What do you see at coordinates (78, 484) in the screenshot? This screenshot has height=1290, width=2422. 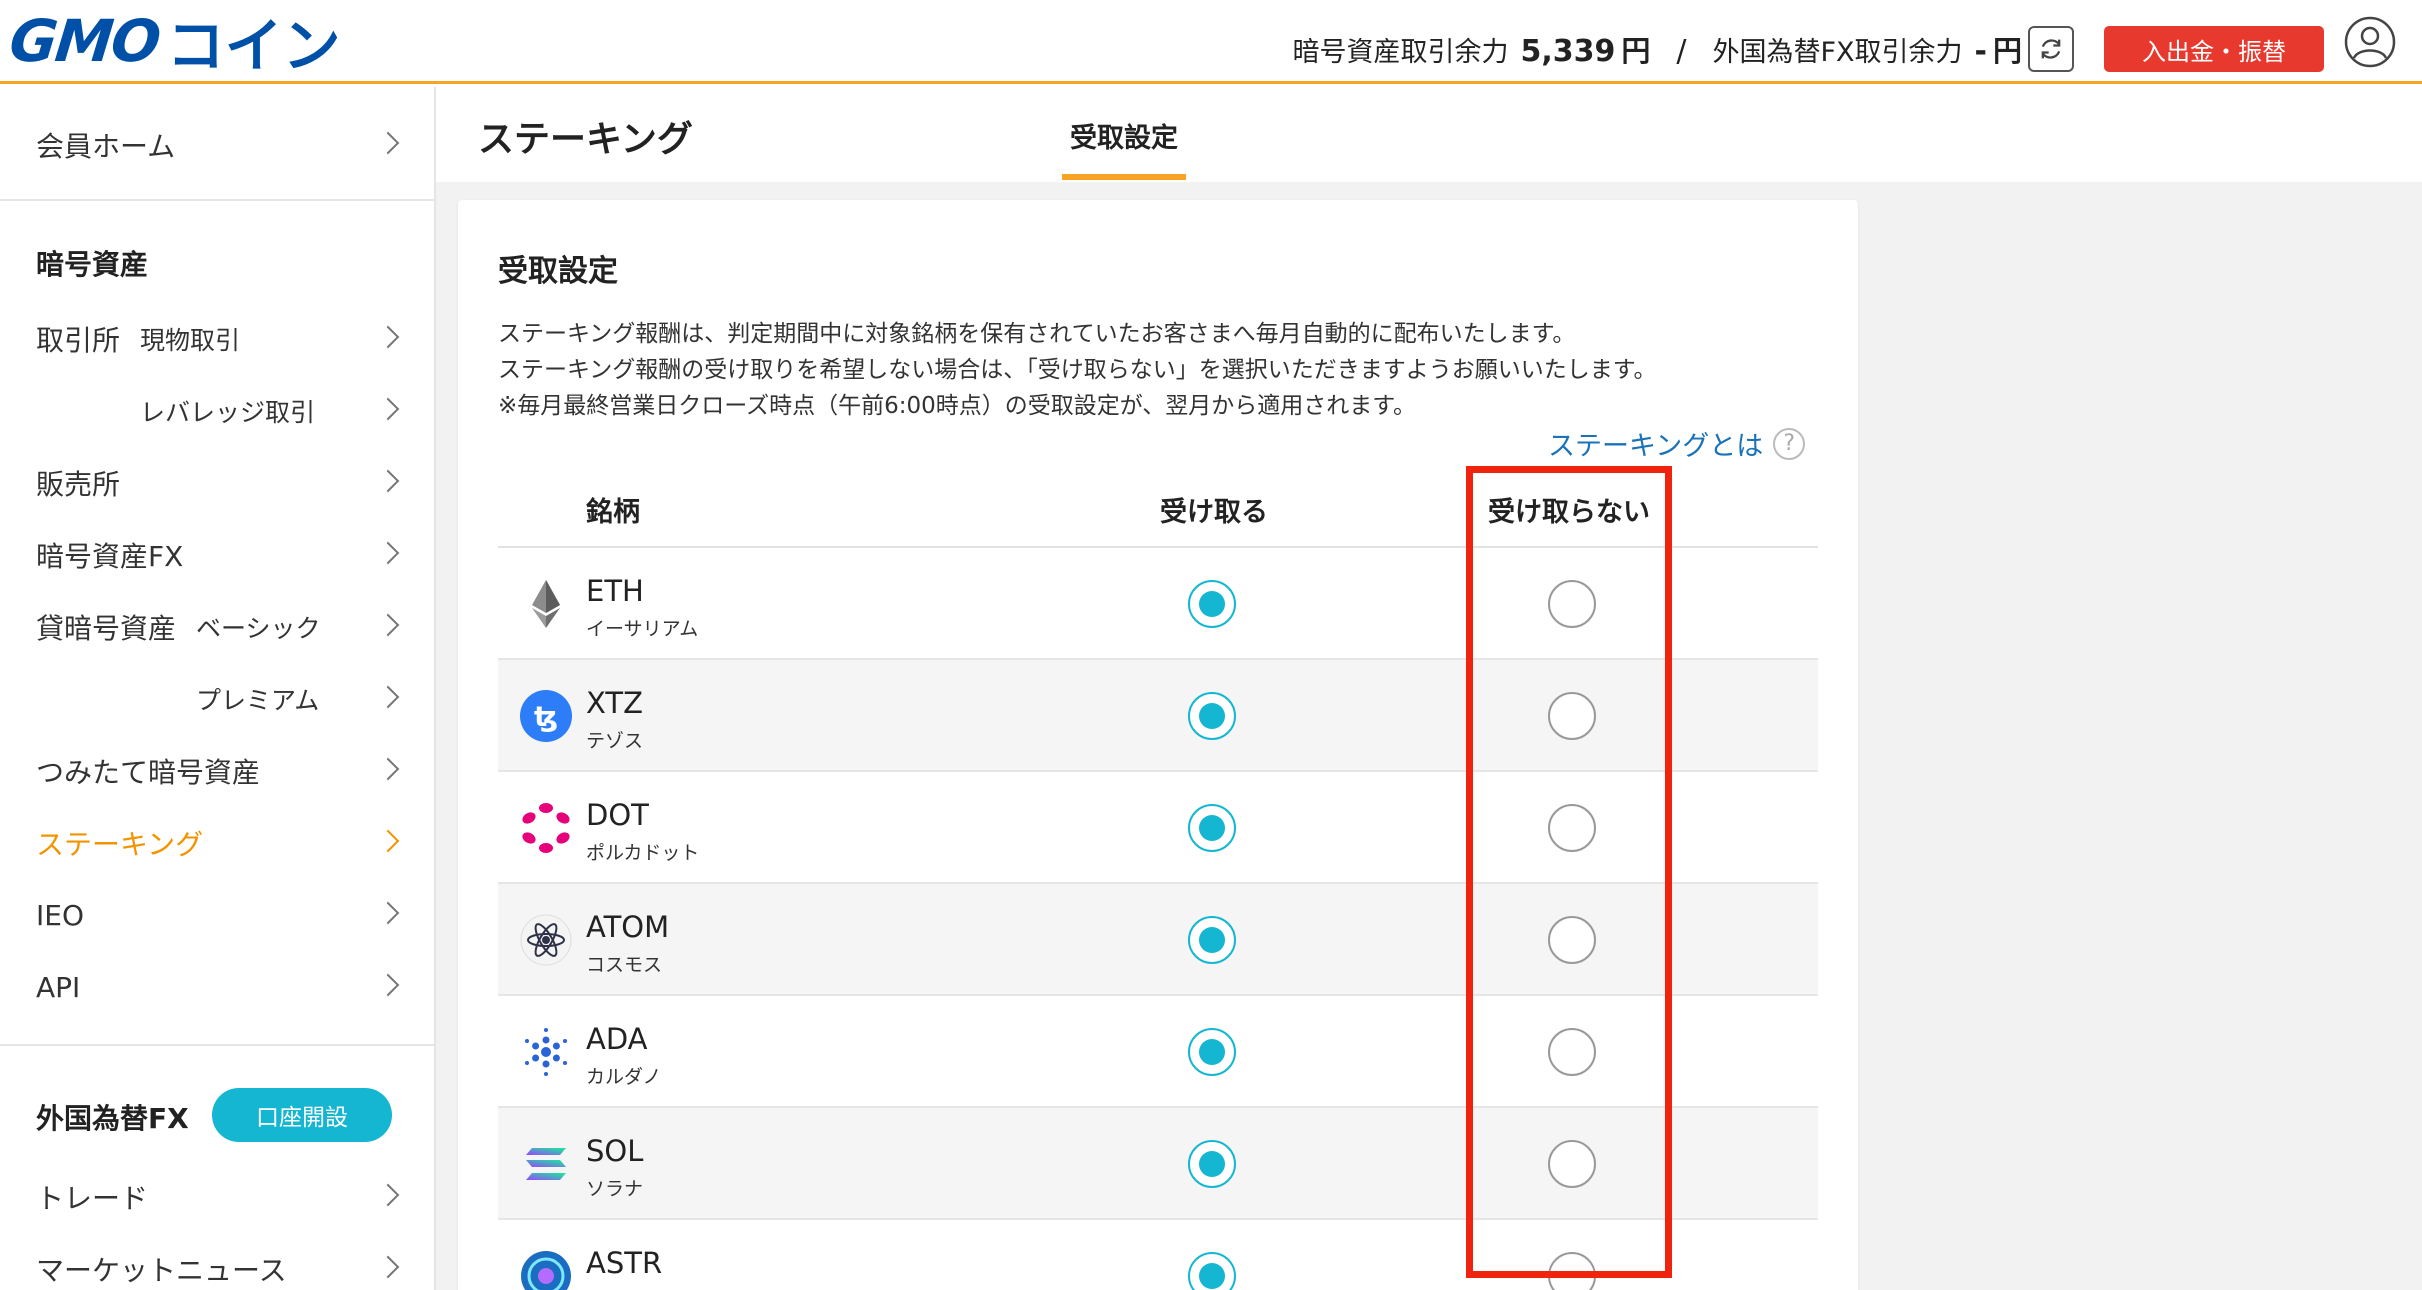 I see `sidebar-item-label: 販売所` at bounding box center [78, 484].